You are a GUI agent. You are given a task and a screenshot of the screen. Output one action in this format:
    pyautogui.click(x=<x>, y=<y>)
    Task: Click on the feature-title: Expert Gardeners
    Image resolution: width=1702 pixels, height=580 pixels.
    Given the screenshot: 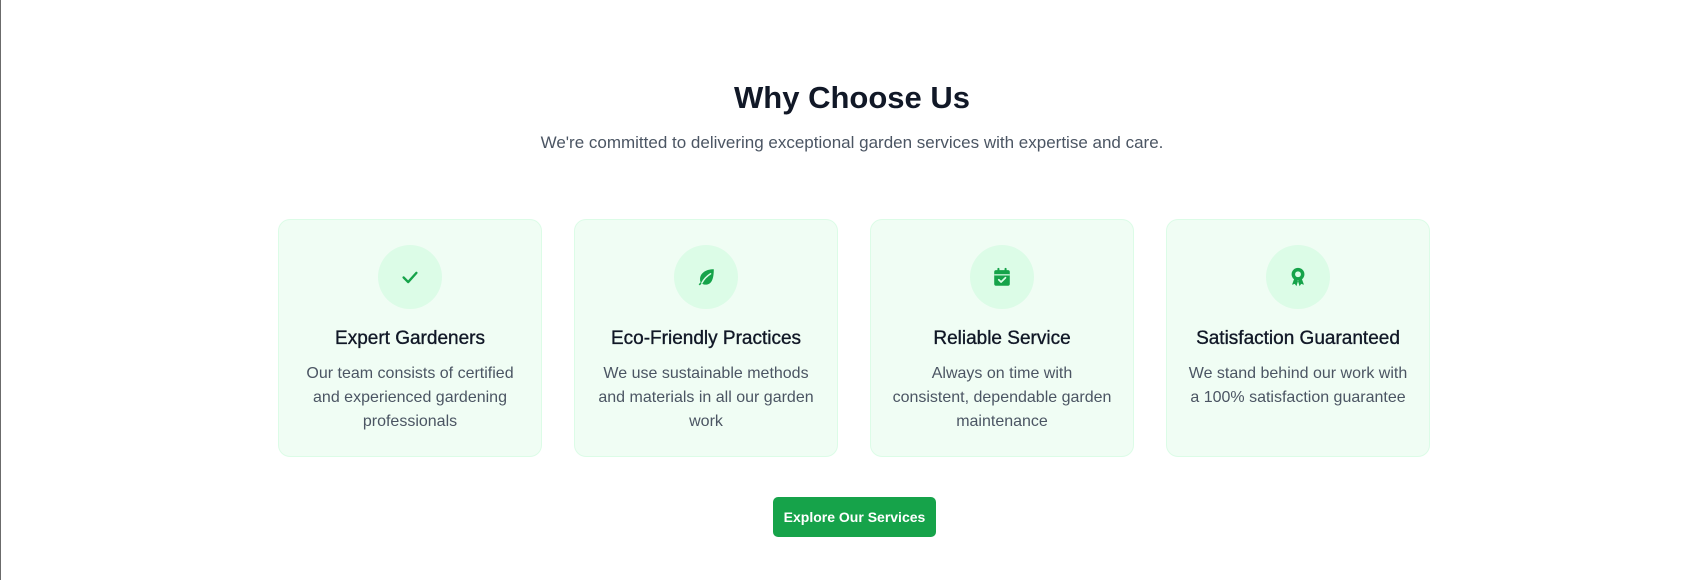 What is the action you would take?
    pyautogui.click(x=410, y=338)
    